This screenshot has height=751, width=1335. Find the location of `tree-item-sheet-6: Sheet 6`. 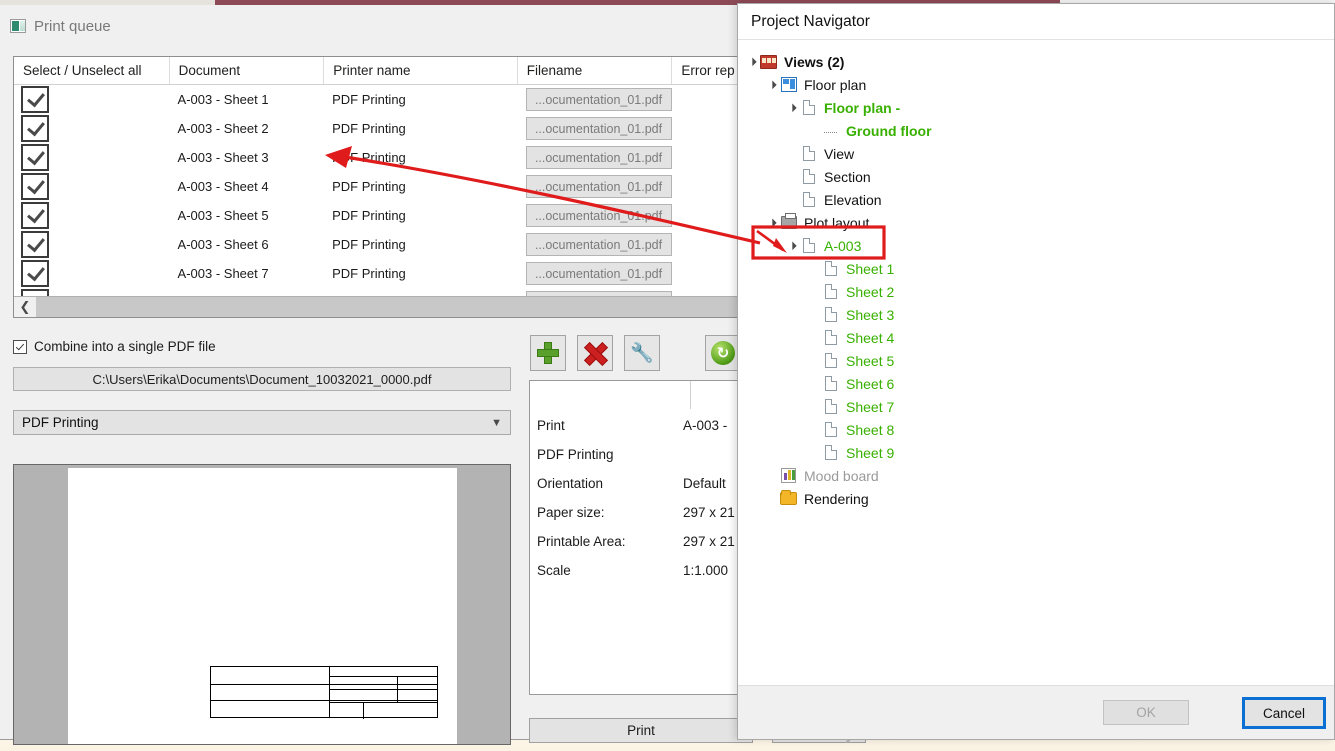

tree-item-sheet-6: Sheet 6 is located at coordinates (1036, 383).